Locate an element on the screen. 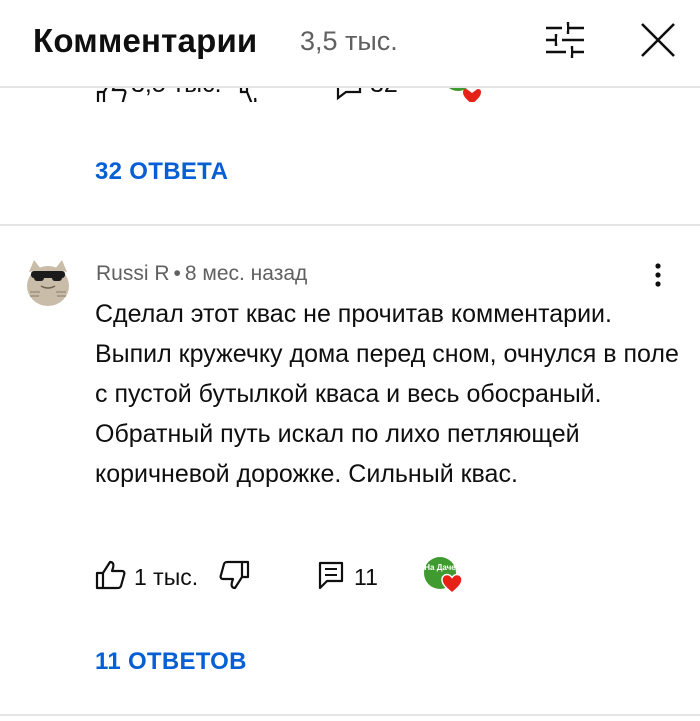  comment-meta: Russi R • 8 мес. назад is located at coordinates (201, 274).